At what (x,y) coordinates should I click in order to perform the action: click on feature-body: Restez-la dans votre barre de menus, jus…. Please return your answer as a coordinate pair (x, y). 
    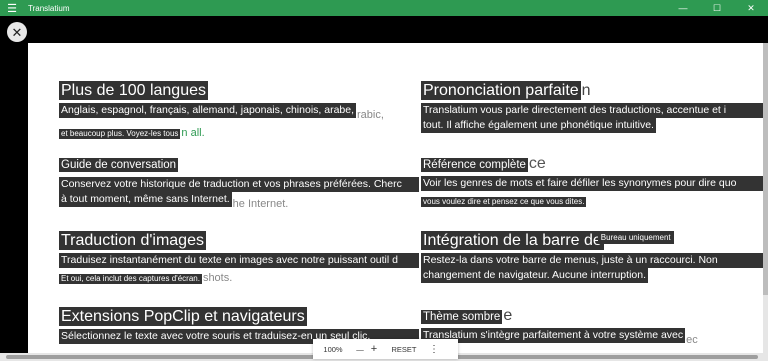
    Looking at the image, I should click on (592, 260).